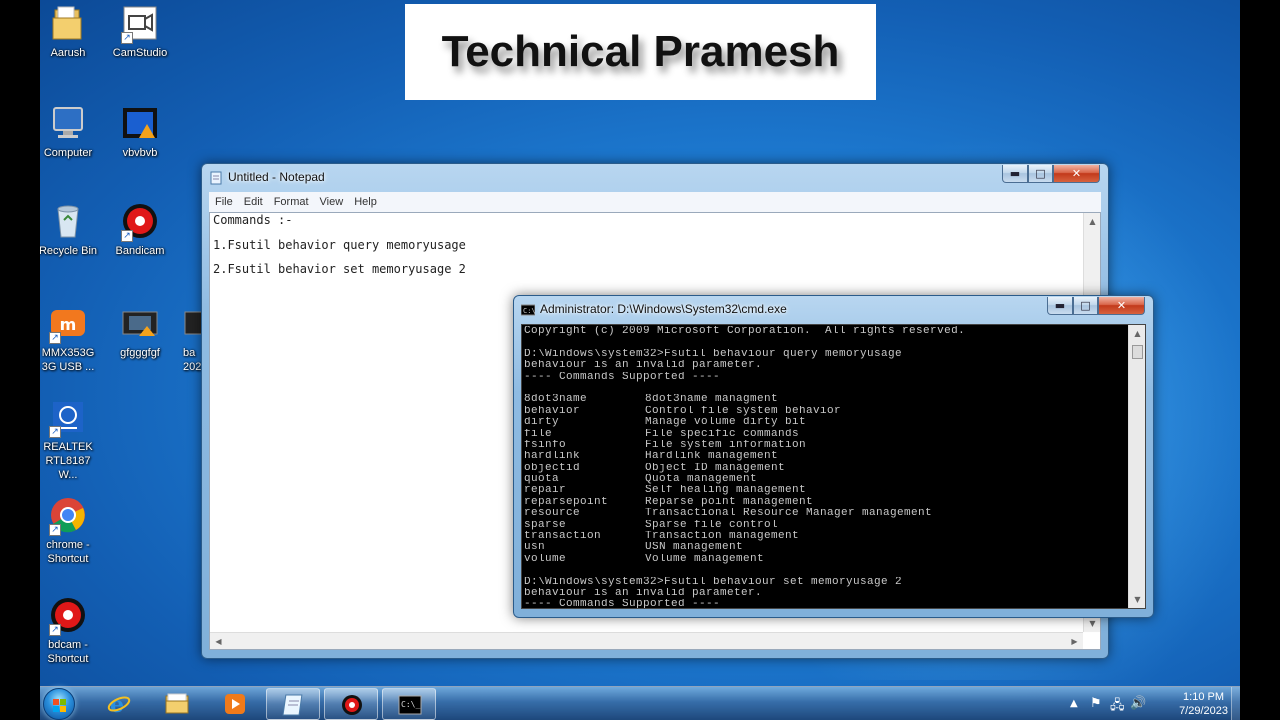  What do you see at coordinates (1074, 641) in the screenshot?
I see `scroll-right-icon: ▶` at bounding box center [1074, 641].